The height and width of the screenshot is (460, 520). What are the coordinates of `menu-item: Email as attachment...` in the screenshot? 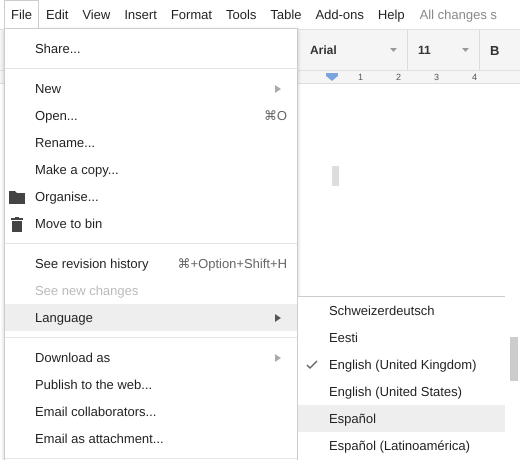 It's located at (151, 438).